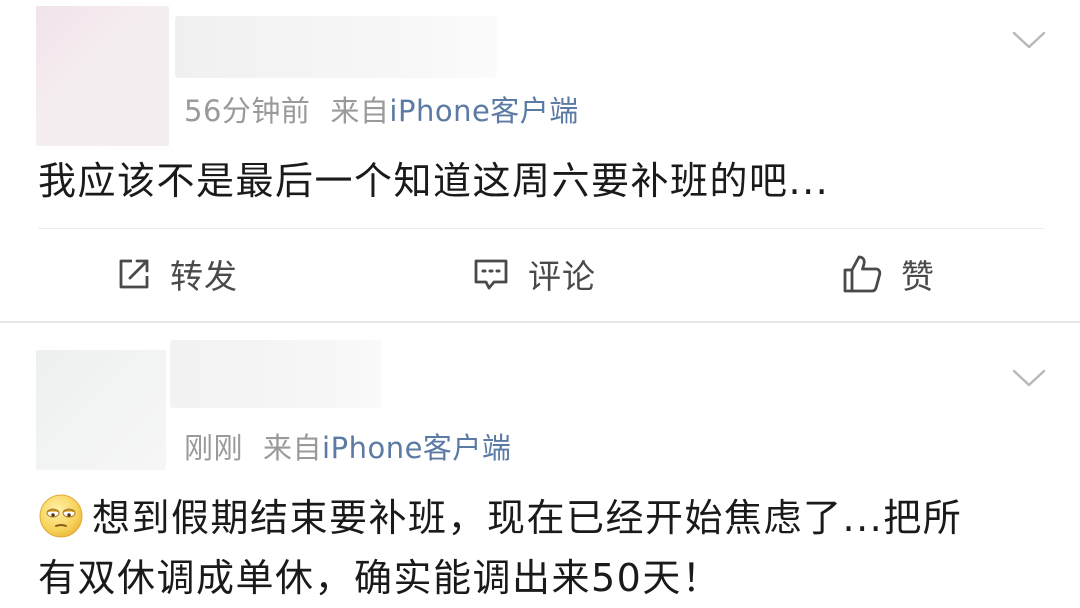  What do you see at coordinates (888, 274) in the screenshot?
I see `like-button: 赞` at bounding box center [888, 274].